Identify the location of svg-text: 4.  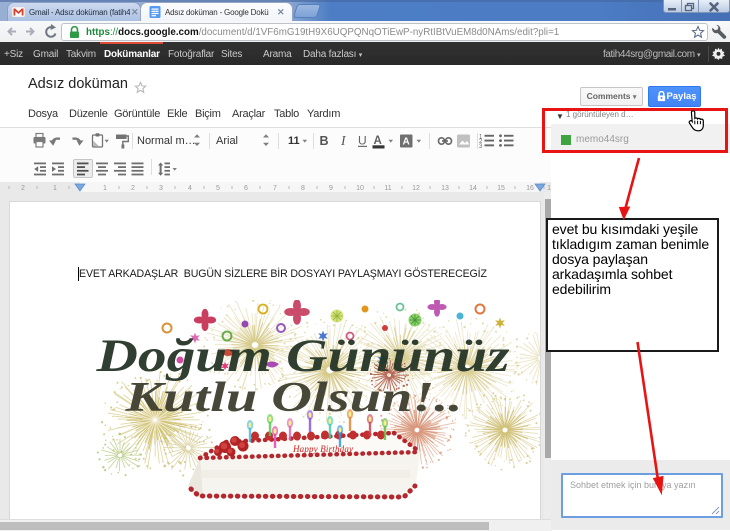
(190, 188).